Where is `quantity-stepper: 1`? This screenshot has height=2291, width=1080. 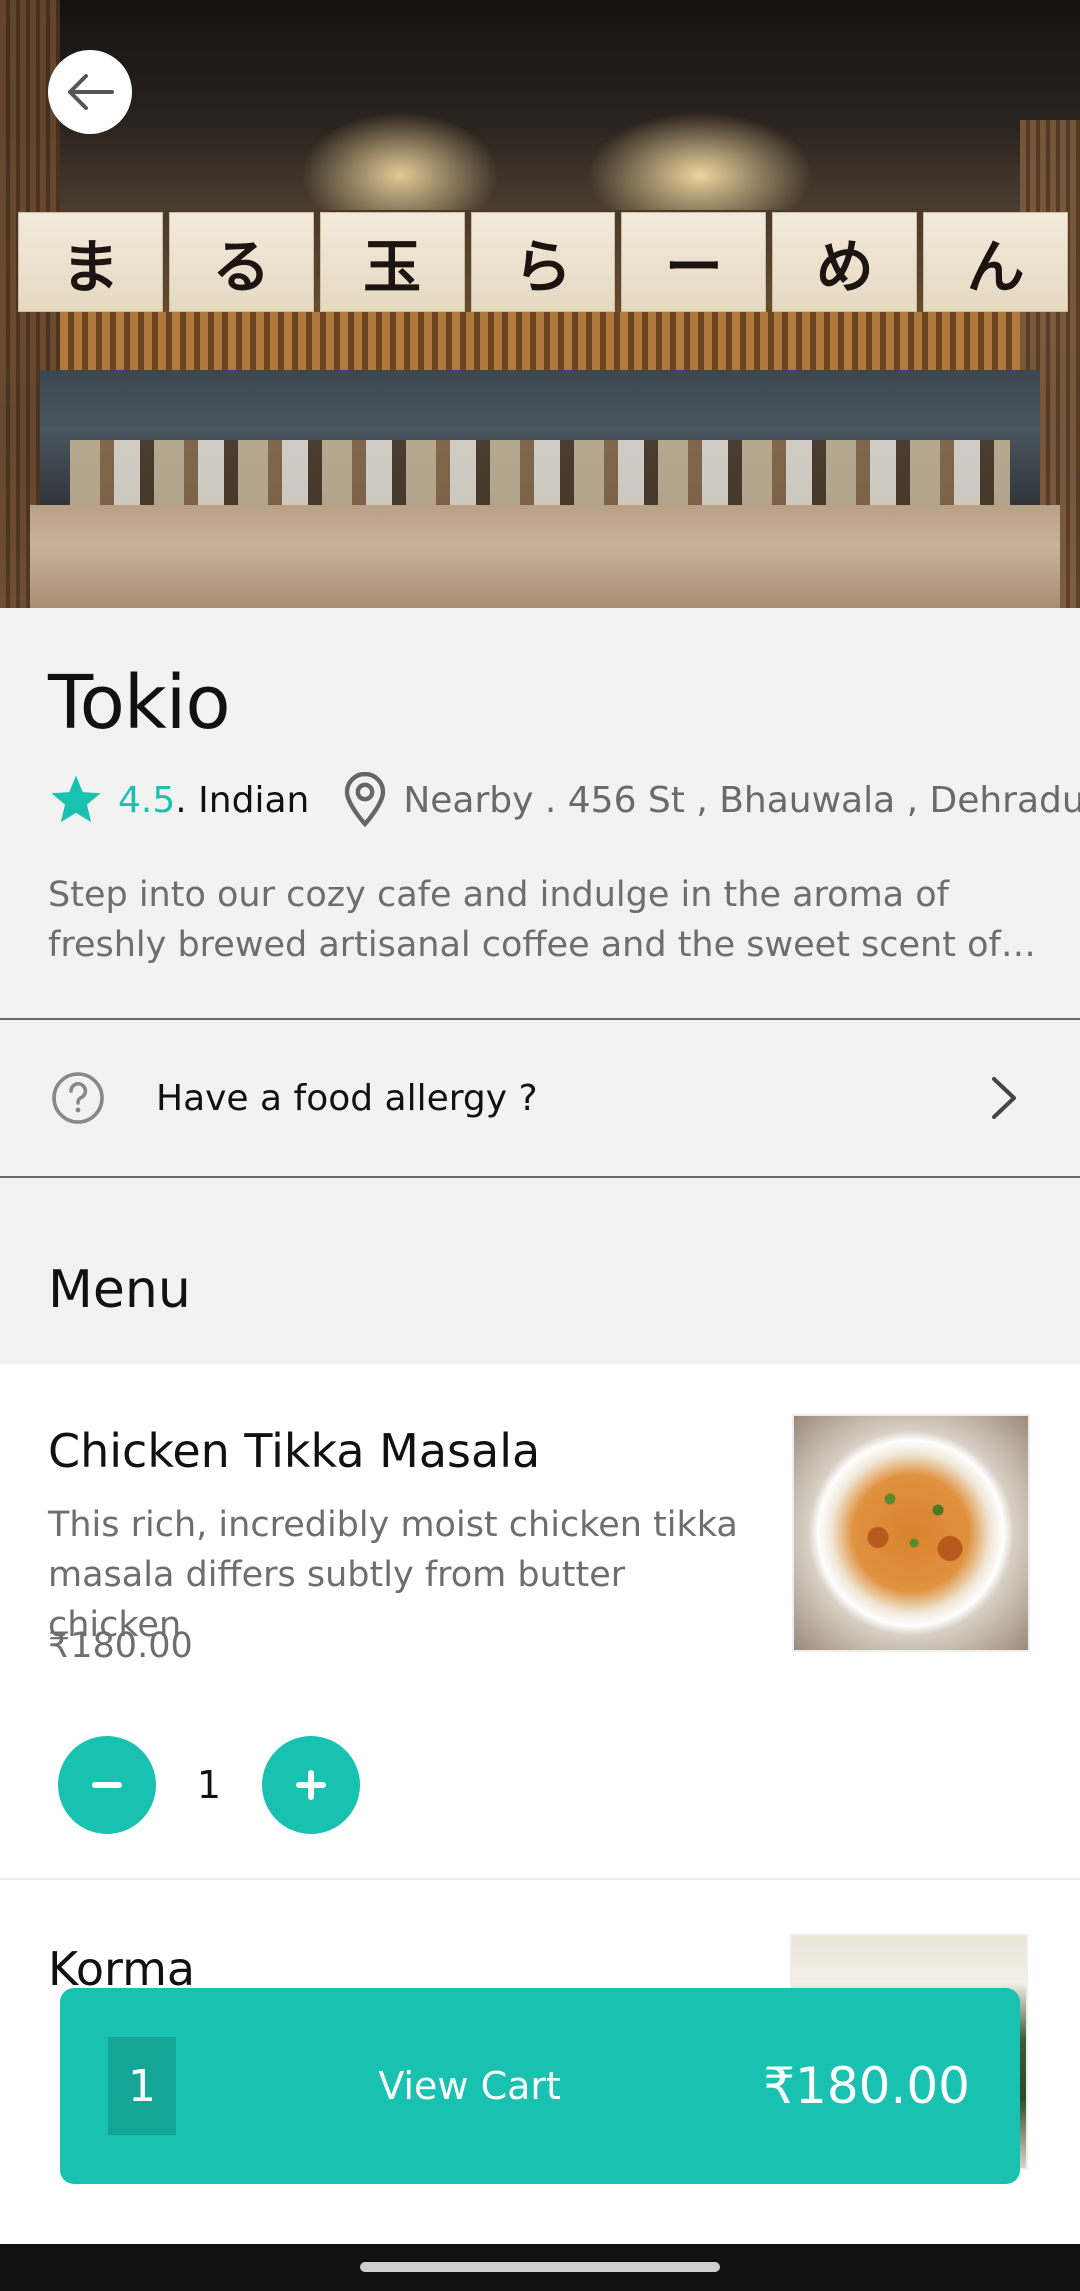 quantity-stepper: 1 is located at coordinates (209, 1785).